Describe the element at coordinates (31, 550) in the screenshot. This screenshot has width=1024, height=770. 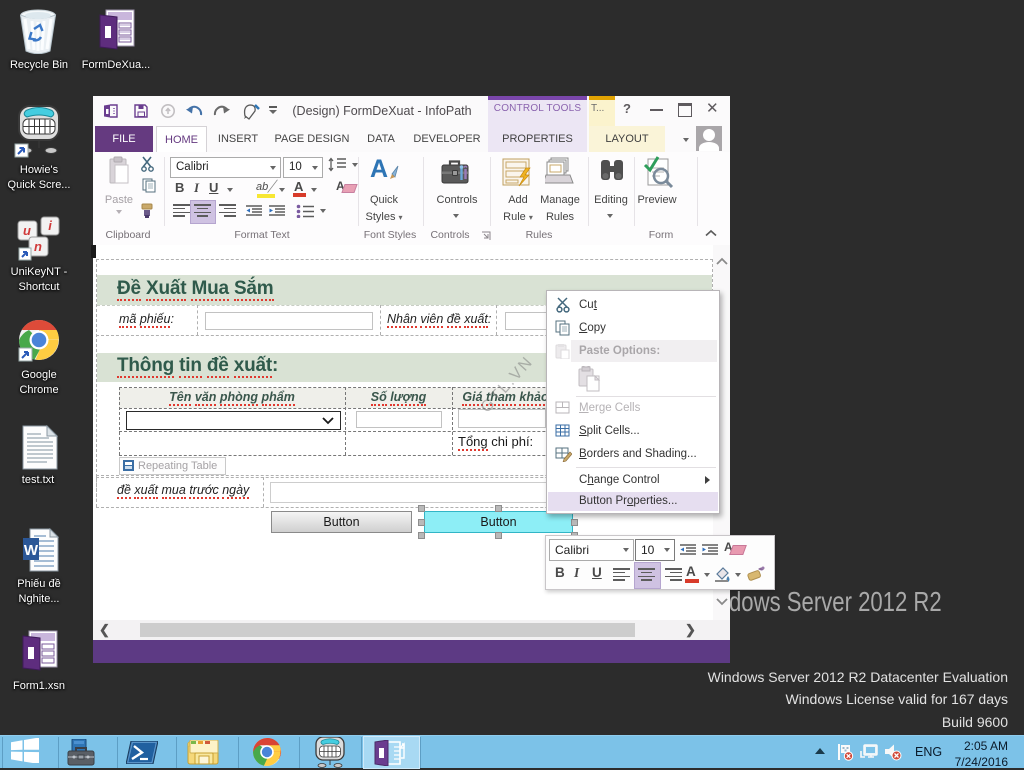
I see `svg-text: W` at that location.